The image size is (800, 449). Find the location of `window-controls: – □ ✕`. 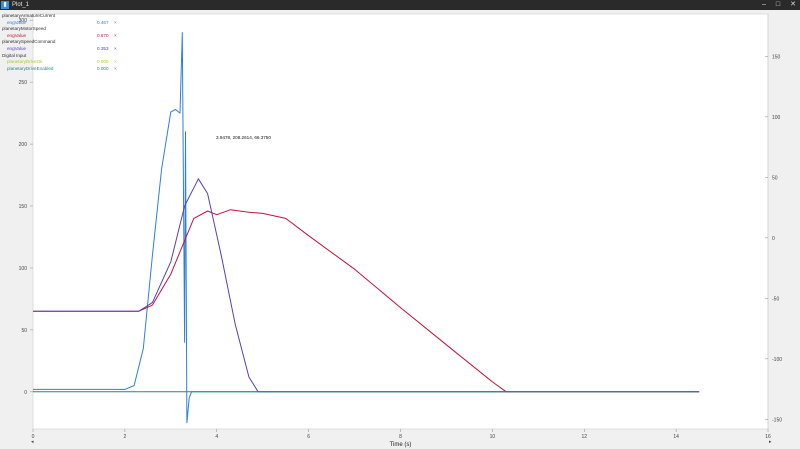

window-controls: – □ ✕ is located at coordinates (779, 5).